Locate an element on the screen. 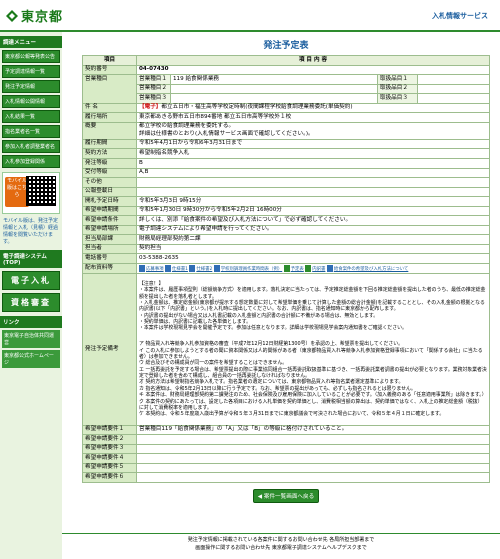 This screenshot has height=559, width=500. link-e-government: 東京電子自治体共同運営 is located at coordinates (31, 339).